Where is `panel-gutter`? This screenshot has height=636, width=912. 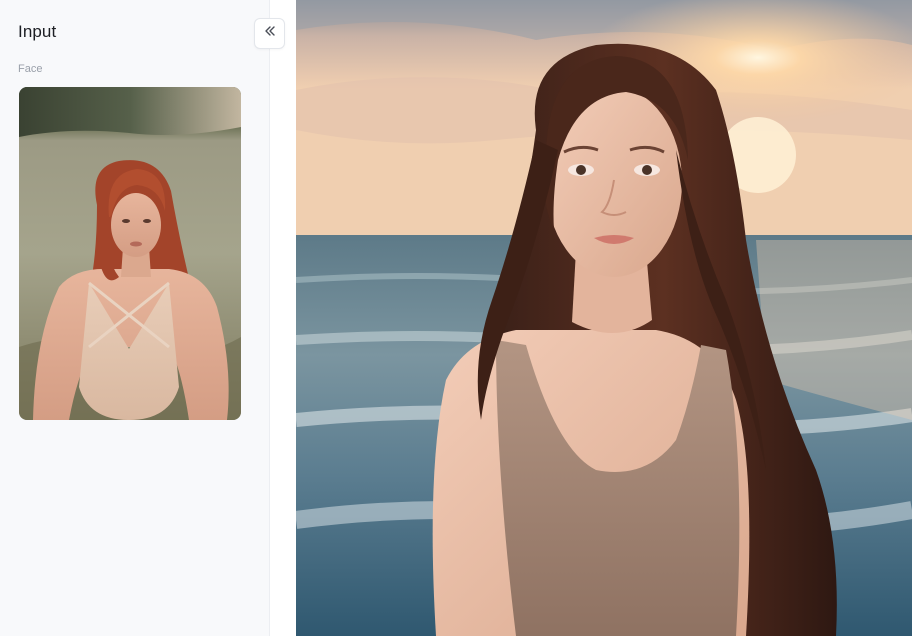
panel-gutter is located at coordinates (283, 318).